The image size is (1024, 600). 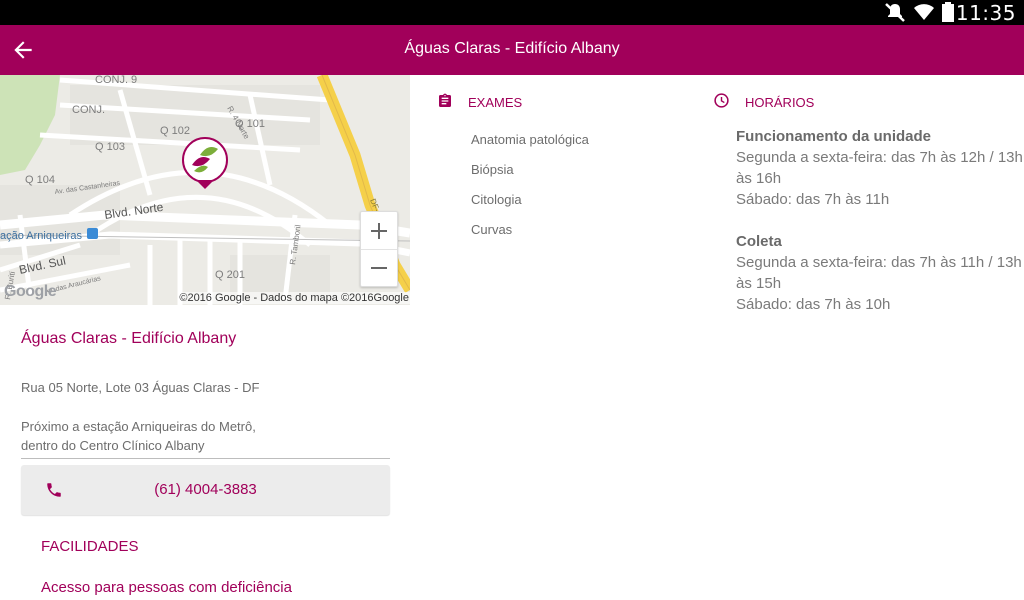 What do you see at coordinates (924, 14) in the screenshot?
I see `wifi-icon` at bounding box center [924, 14].